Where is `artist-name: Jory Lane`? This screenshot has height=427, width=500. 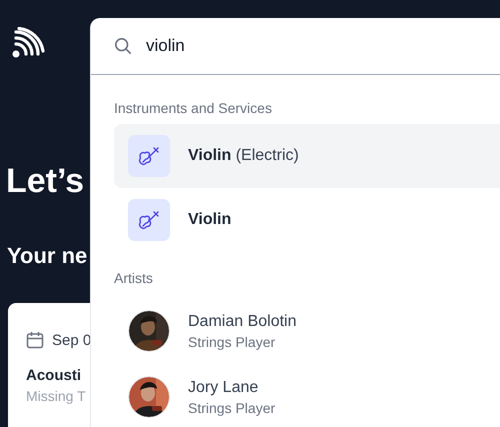
artist-name: Jory Lane is located at coordinates (232, 387).